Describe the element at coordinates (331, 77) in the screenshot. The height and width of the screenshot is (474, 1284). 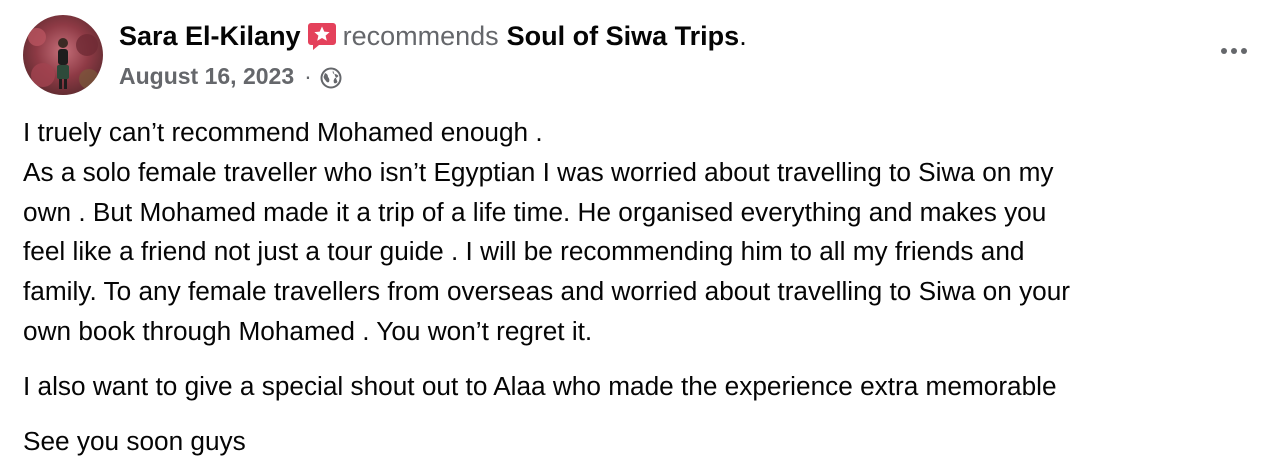
I see `globe-icon` at that location.